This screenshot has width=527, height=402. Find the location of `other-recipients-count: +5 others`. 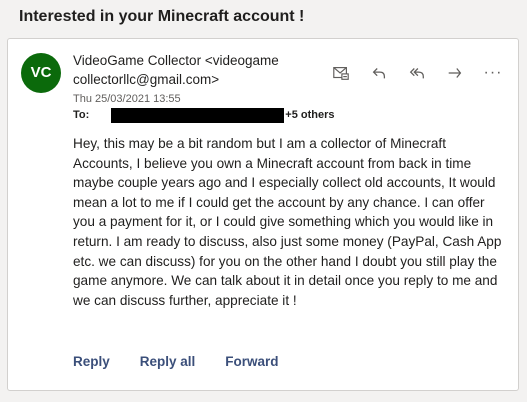

other-recipients-count: +5 others is located at coordinates (309, 115).